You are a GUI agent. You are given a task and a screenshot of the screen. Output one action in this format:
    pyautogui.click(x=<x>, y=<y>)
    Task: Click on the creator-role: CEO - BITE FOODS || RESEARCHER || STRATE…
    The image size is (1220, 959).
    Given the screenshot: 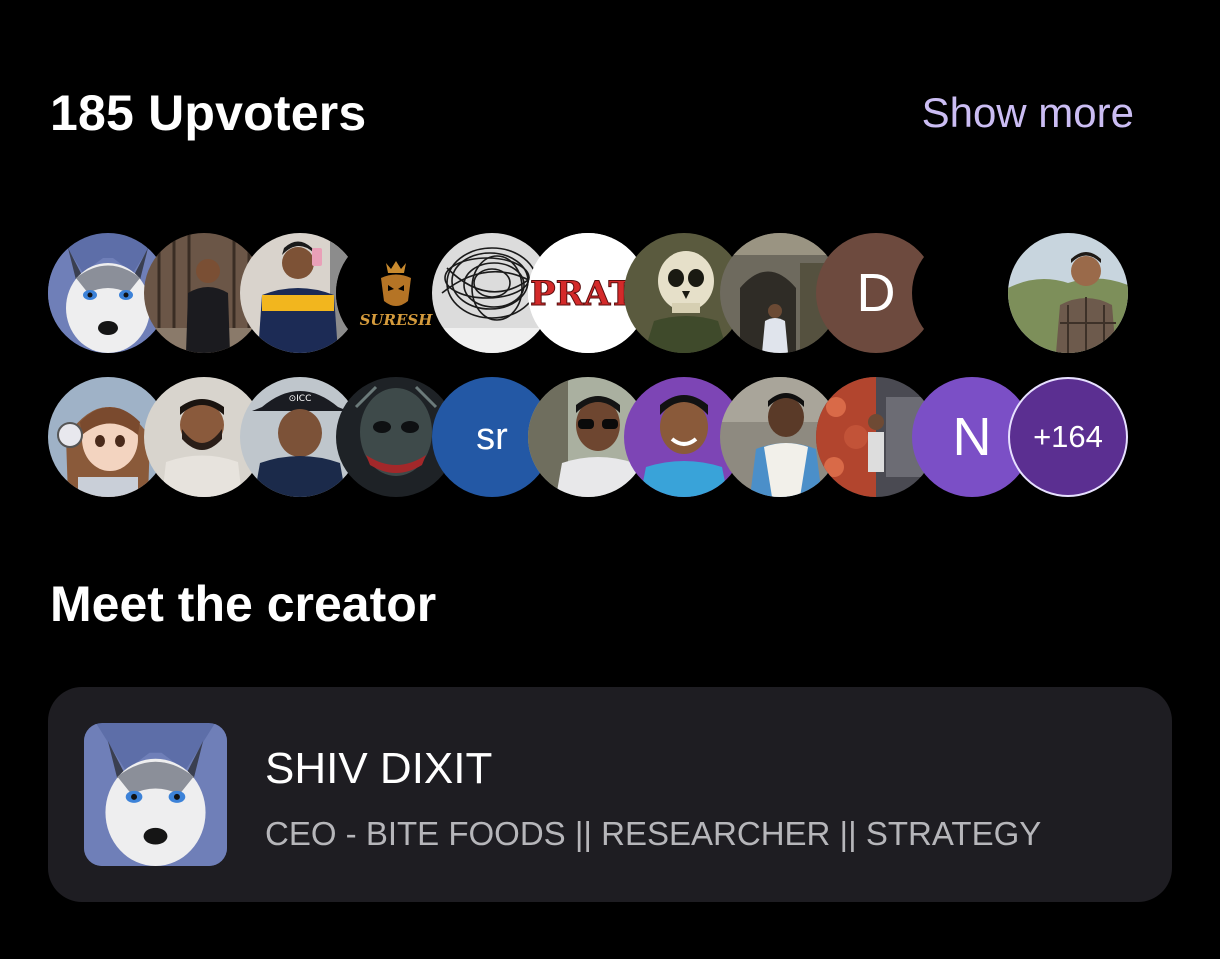 What is the action you would take?
    pyautogui.click(x=653, y=833)
    